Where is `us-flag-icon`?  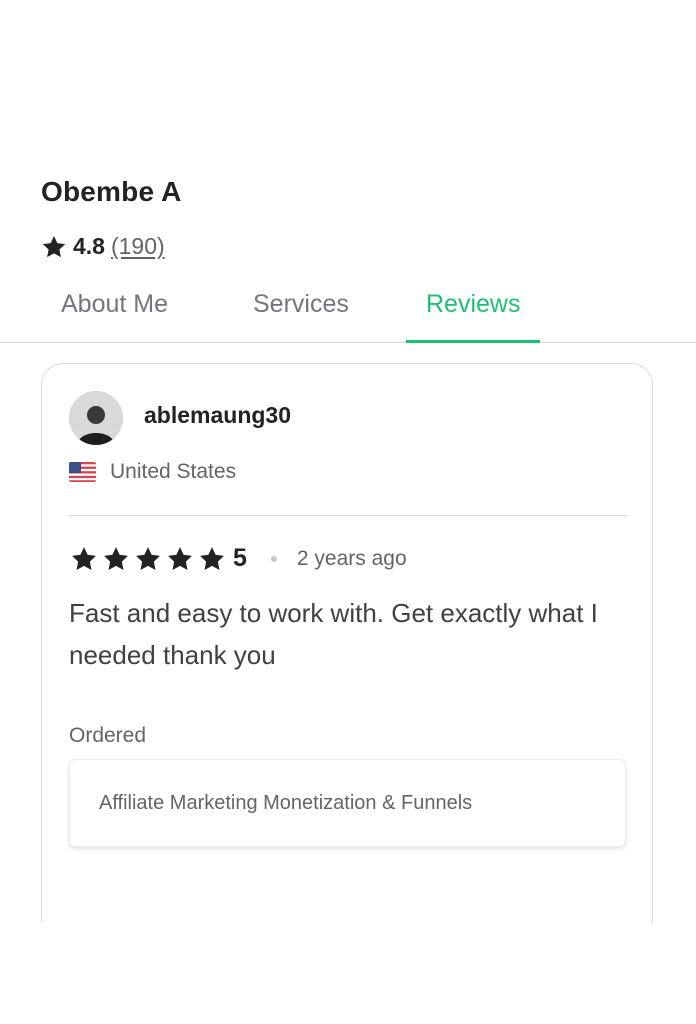 us-flag-icon is located at coordinates (82, 472).